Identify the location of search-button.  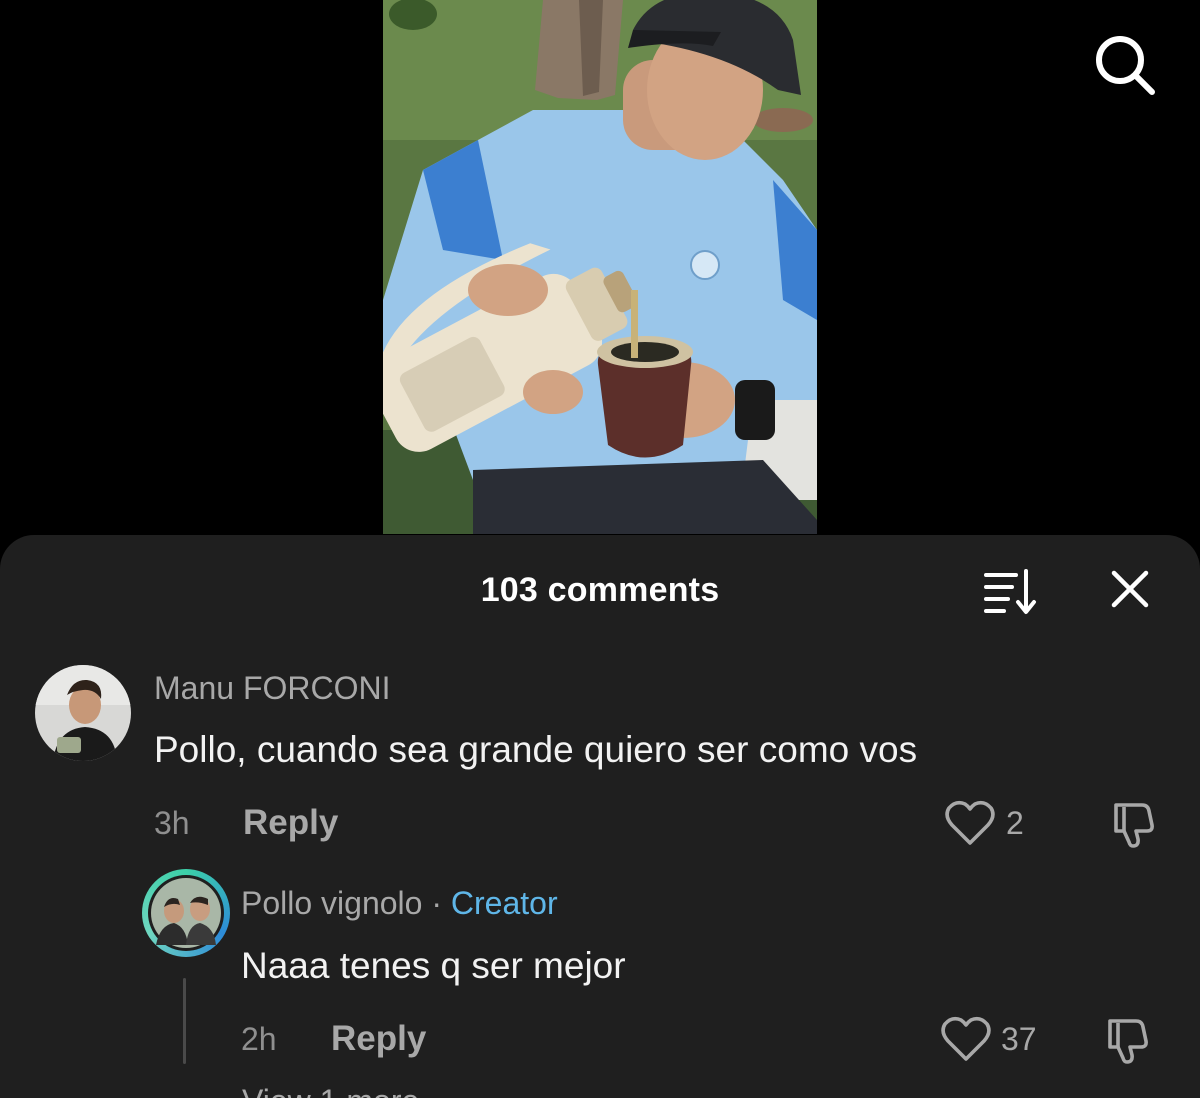
(1125, 65).